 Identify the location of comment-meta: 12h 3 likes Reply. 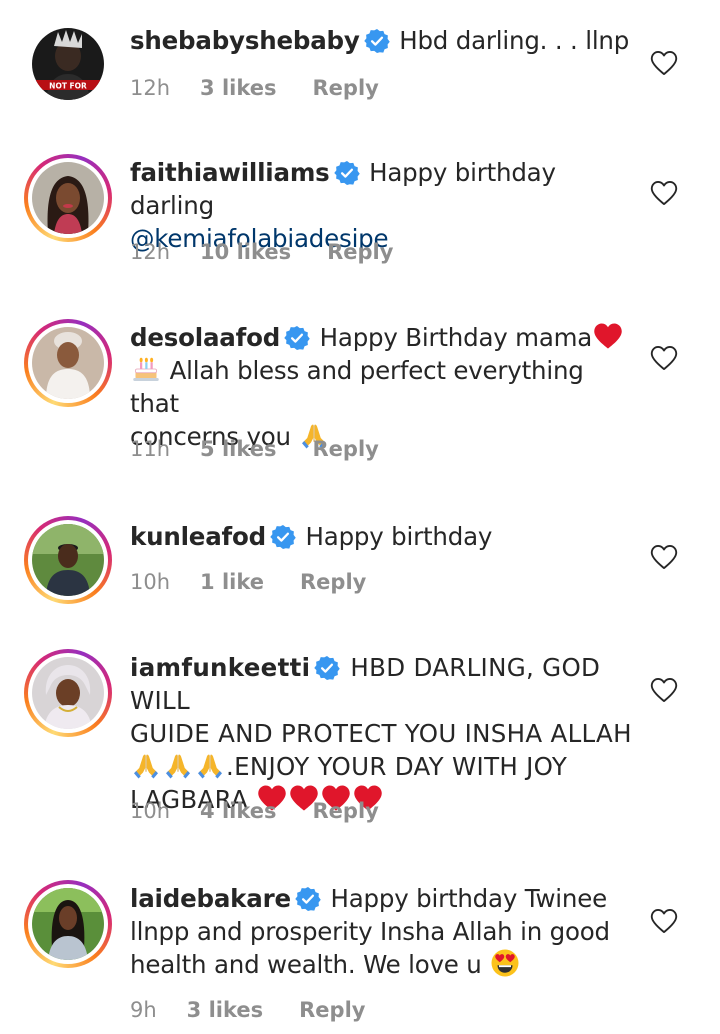
(254, 88).